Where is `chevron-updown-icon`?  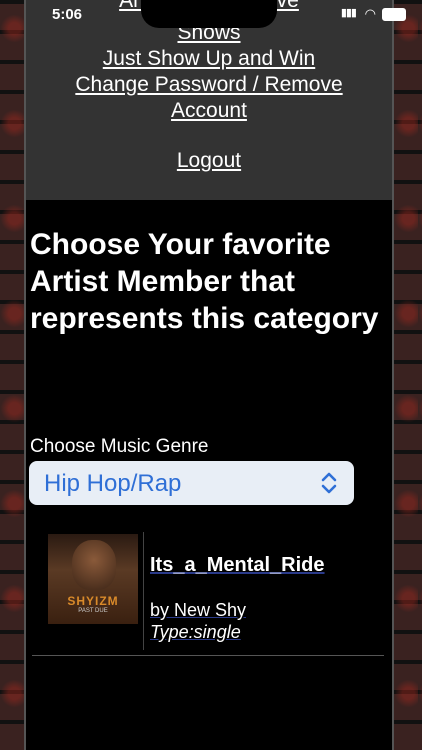
chevron-updown-icon is located at coordinates (329, 483).